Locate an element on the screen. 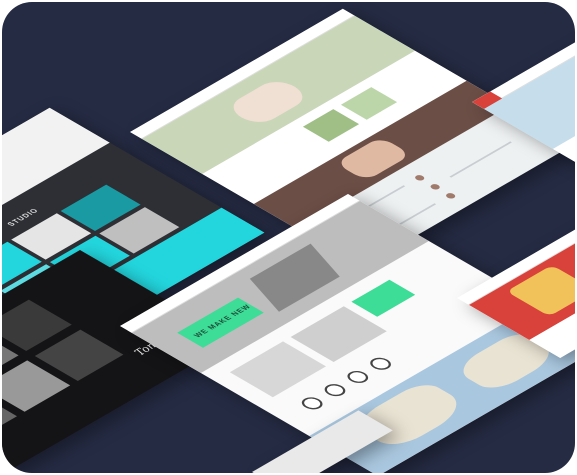  arch-green-card is located at coordinates (383, 298).